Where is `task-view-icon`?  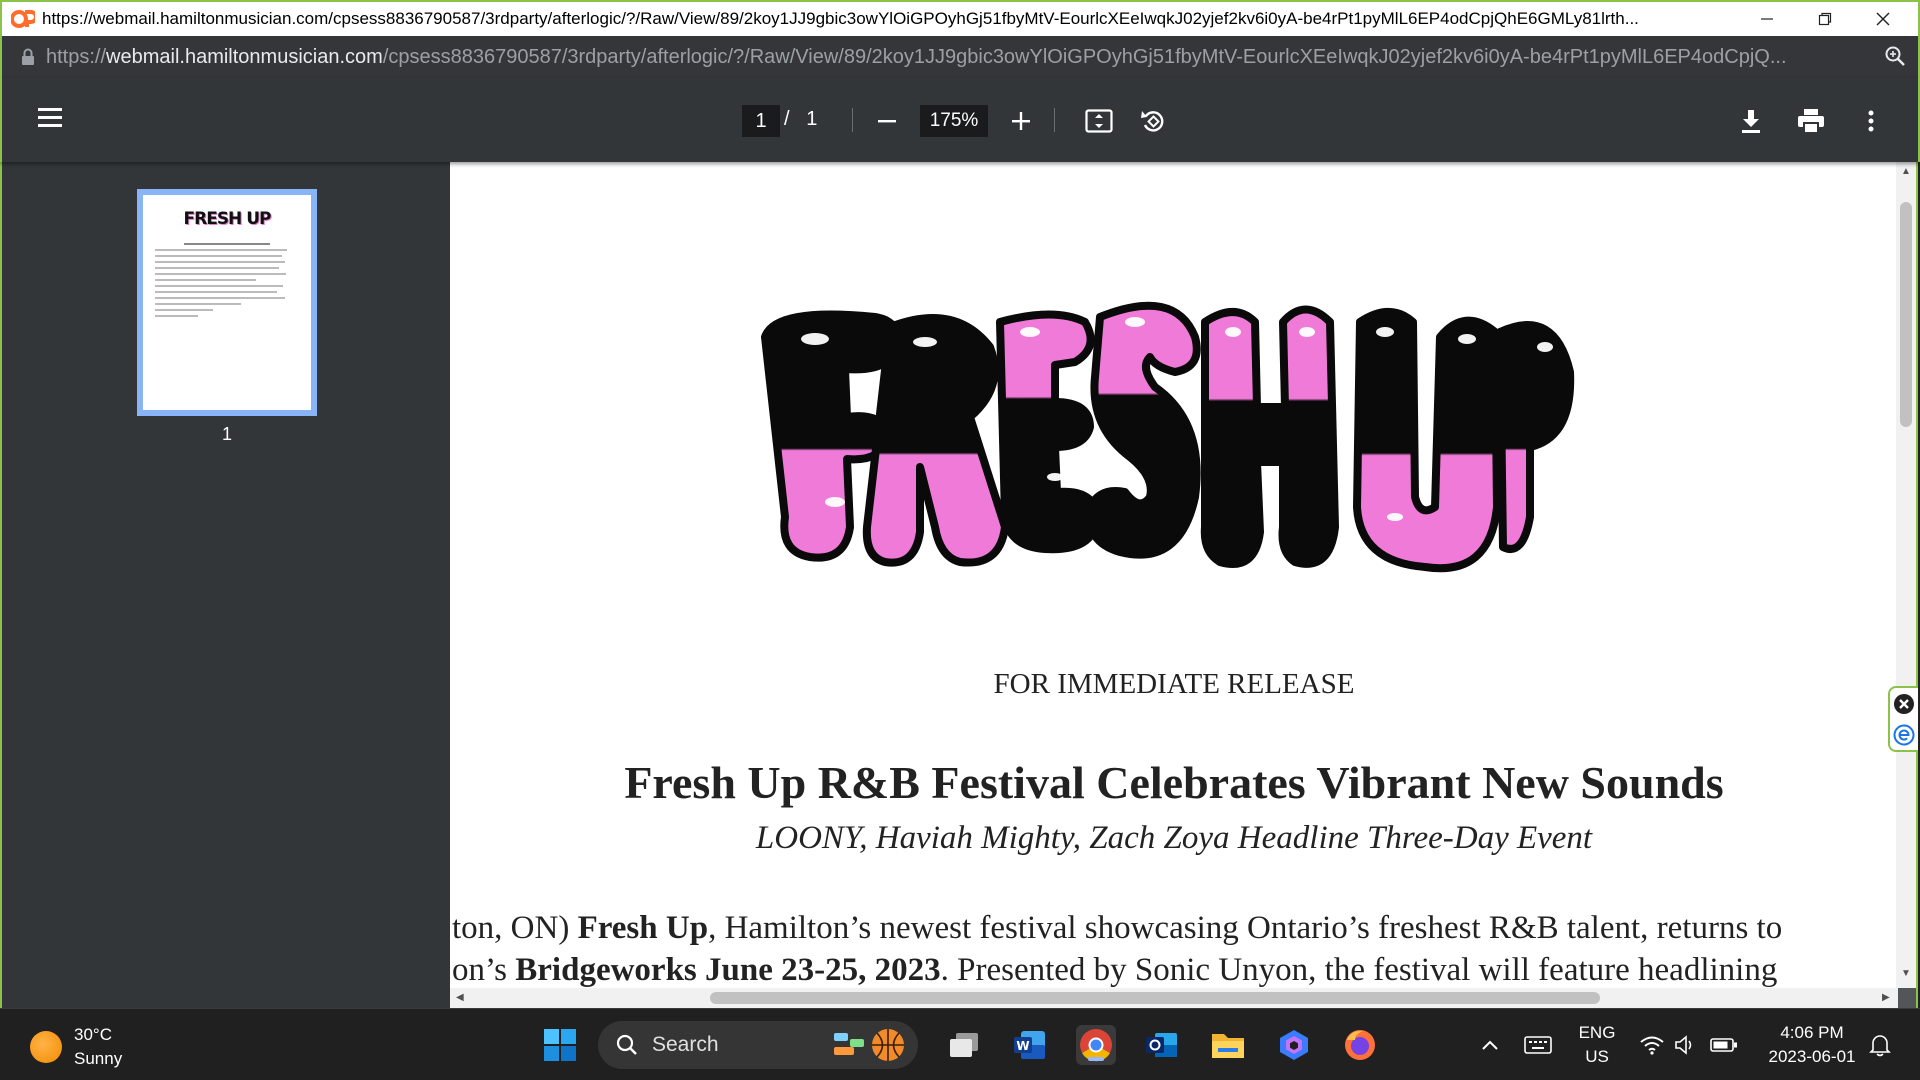
task-view-icon is located at coordinates (964, 1045).